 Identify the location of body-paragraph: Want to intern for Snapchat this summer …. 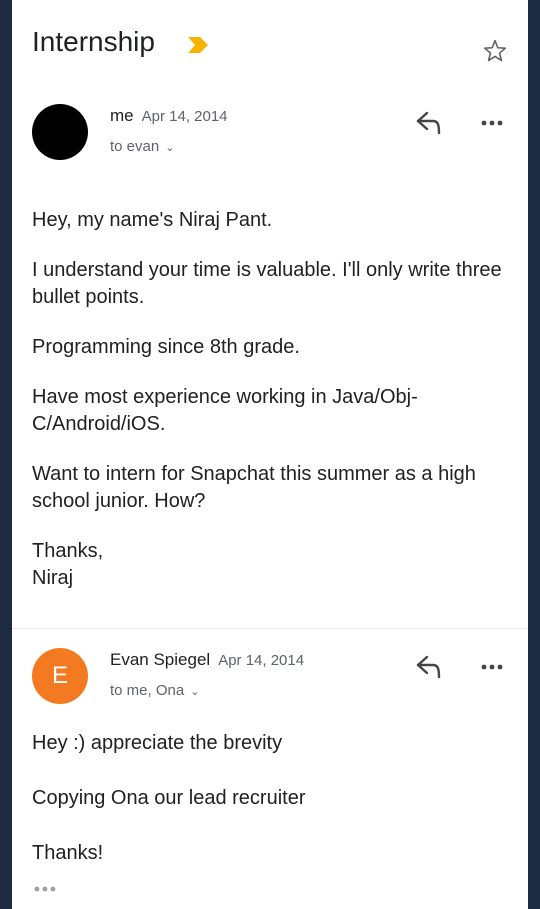
(254, 487).